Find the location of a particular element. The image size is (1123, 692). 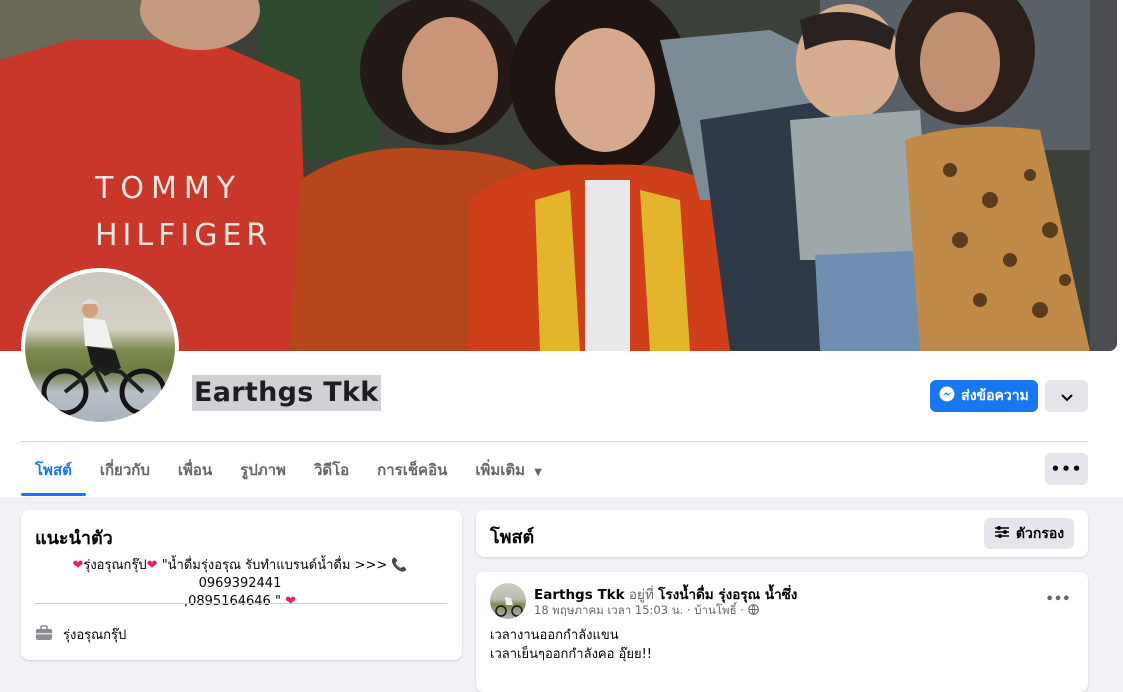

profile-actions-dropdown-button is located at coordinates (1066, 396).